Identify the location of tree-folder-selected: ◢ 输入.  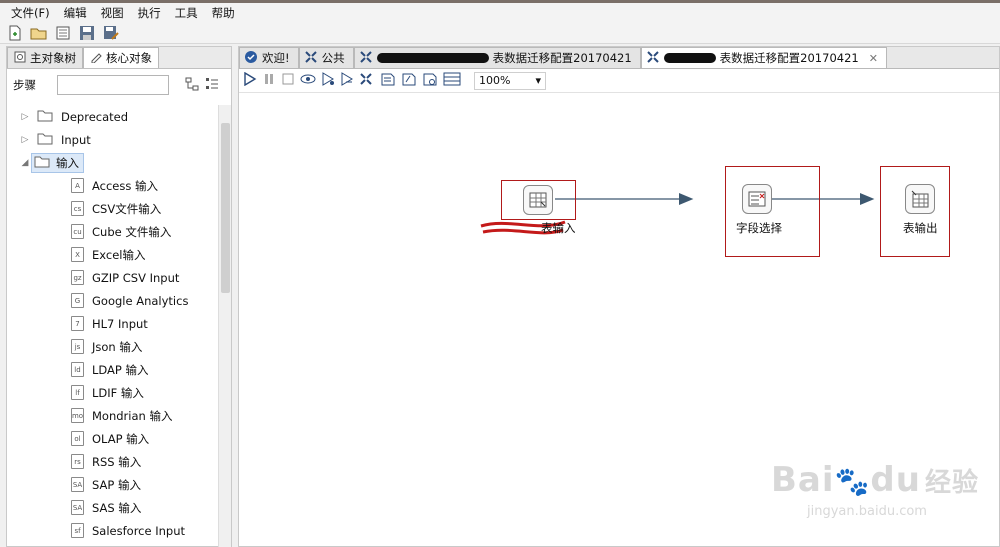
(113, 162).